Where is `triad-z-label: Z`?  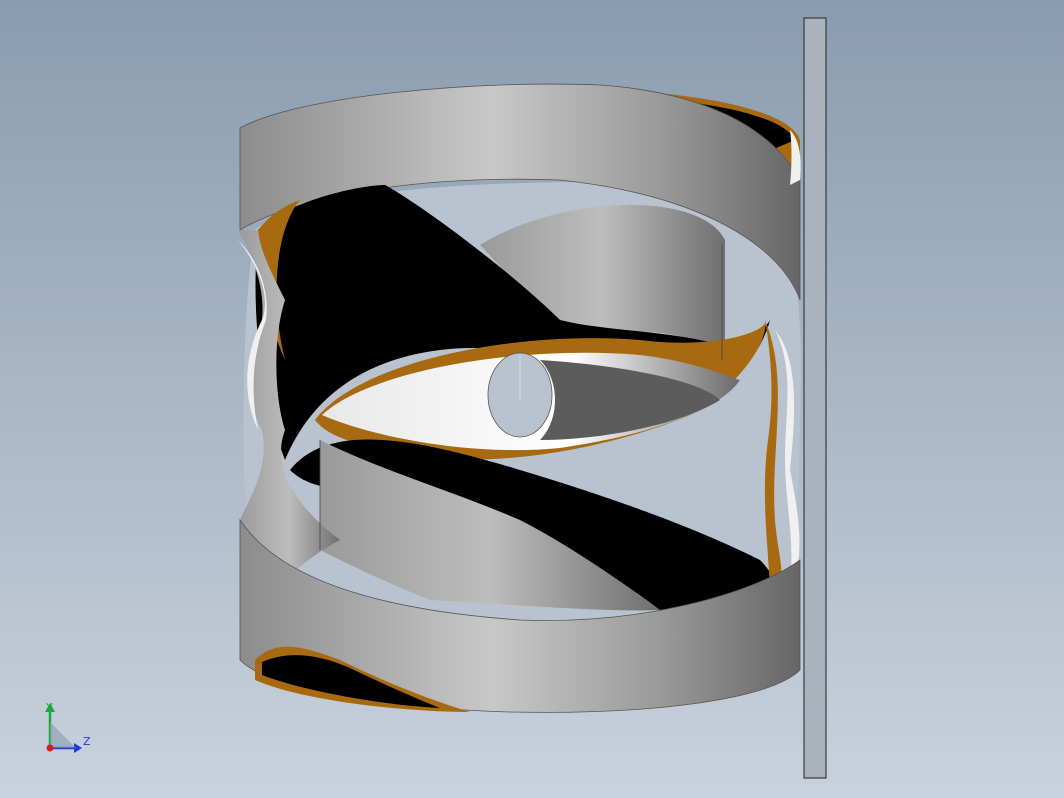
triad-z-label: Z is located at coordinates (87, 741).